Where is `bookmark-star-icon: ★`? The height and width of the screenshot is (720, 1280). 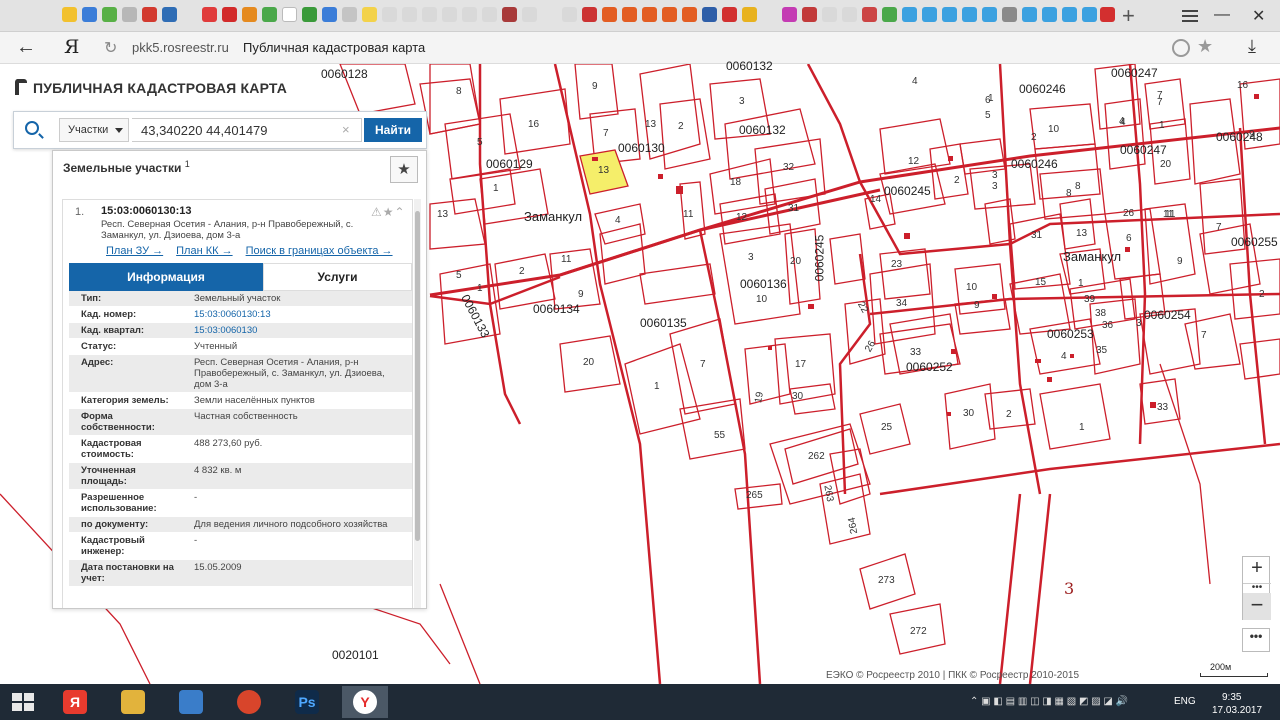 bookmark-star-icon: ★ is located at coordinates (1205, 46).